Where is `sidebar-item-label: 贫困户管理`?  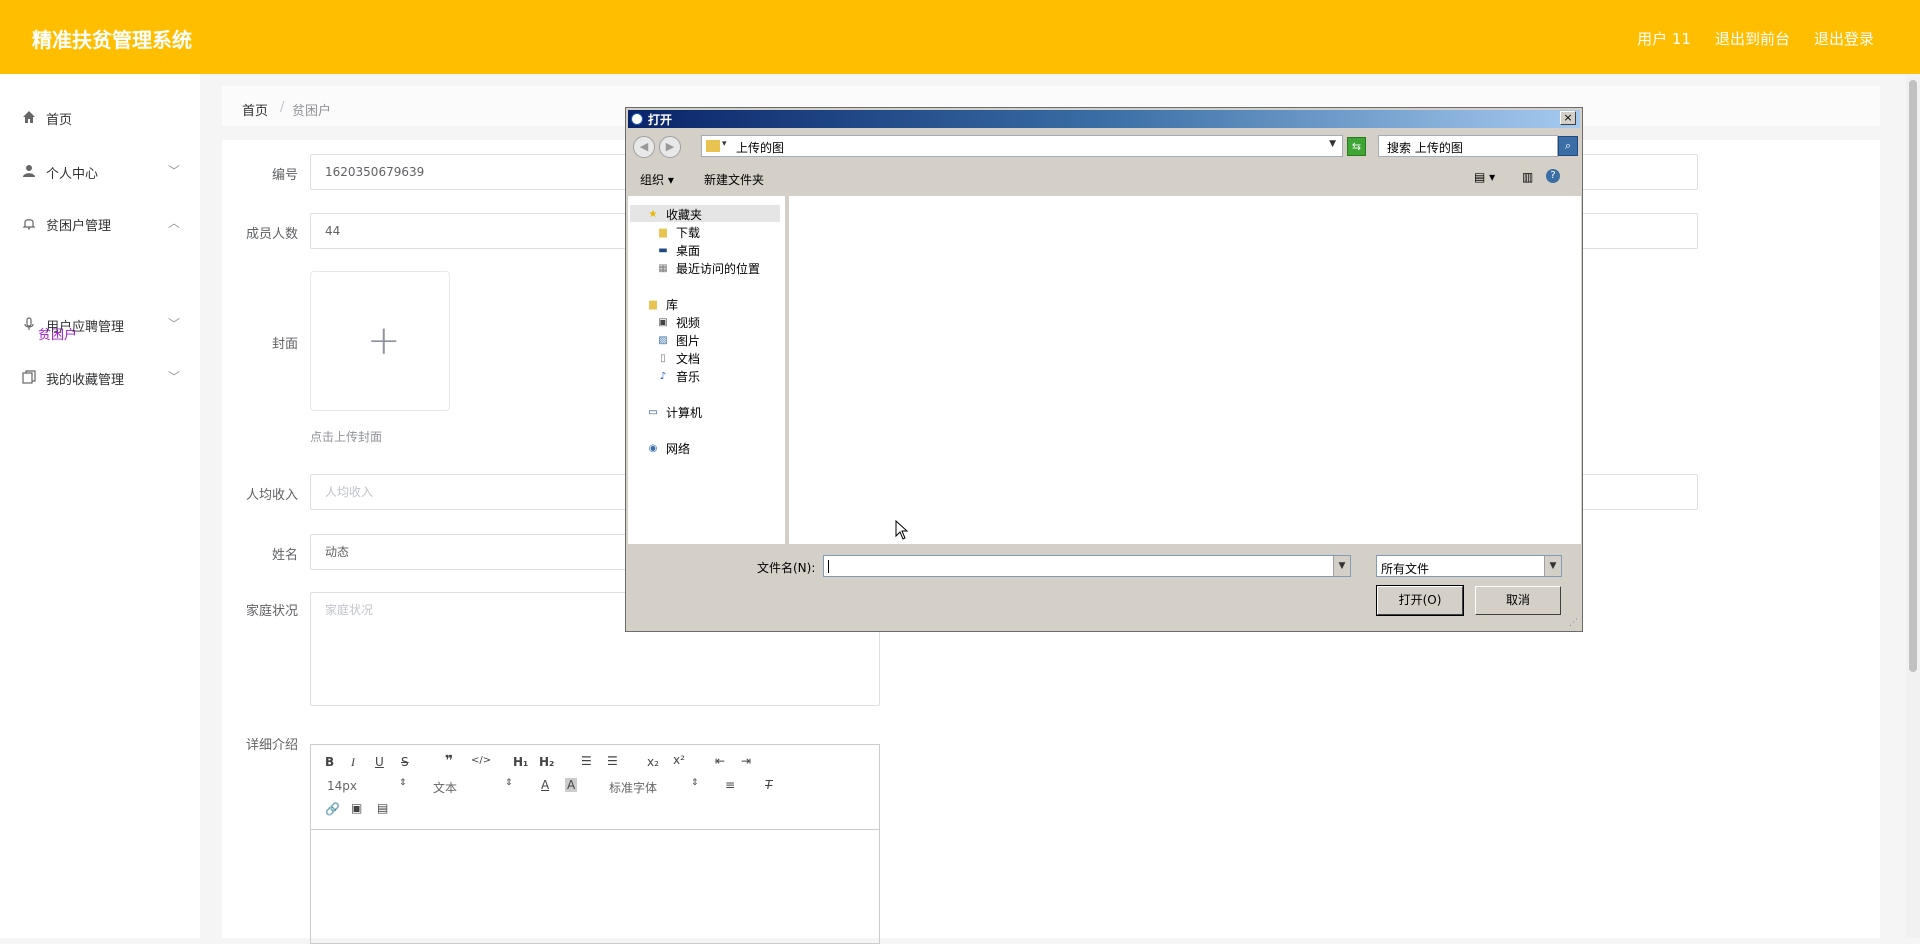 sidebar-item-label: 贫困户管理 is located at coordinates (79, 226).